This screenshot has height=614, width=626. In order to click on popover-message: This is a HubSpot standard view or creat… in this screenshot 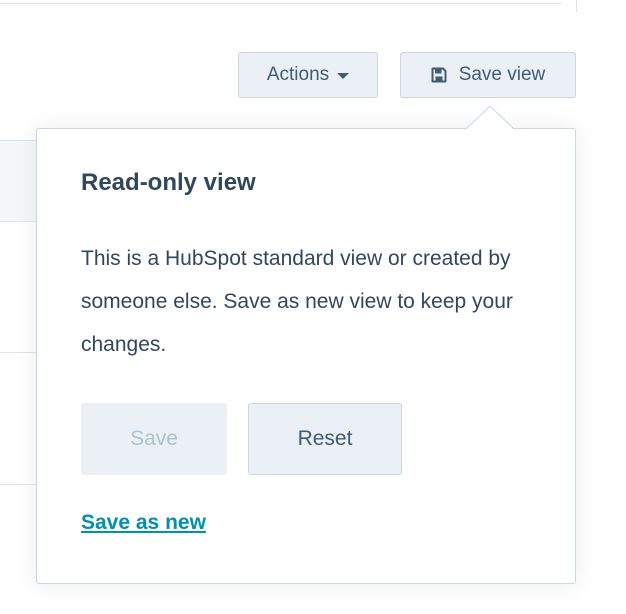, I will do `click(297, 301)`.